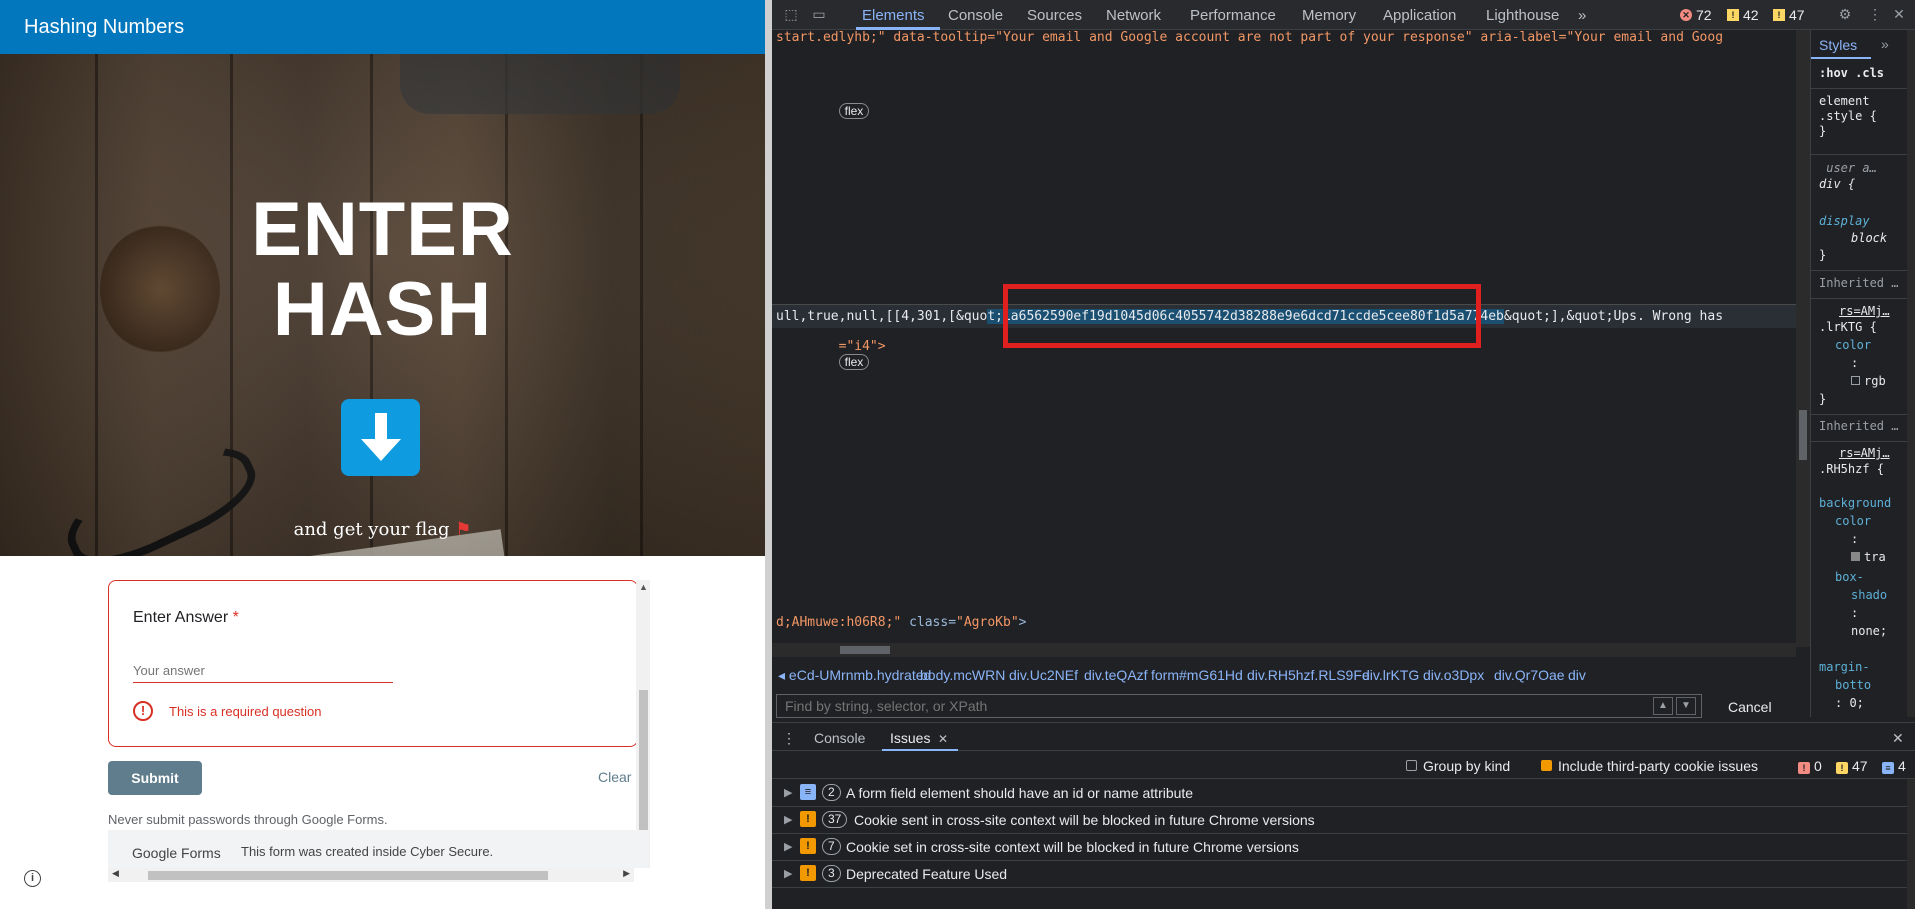 This screenshot has height=909, width=1915. What do you see at coordinates (1750, 707) in the screenshot?
I see `cancel-search-button: Cancel` at bounding box center [1750, 707].